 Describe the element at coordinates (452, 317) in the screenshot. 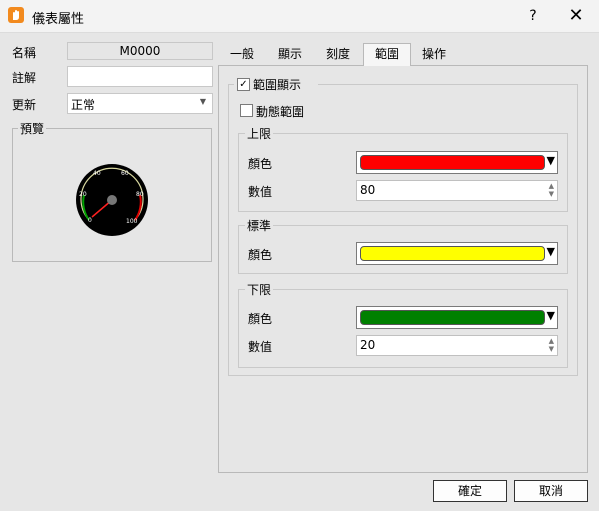

I see `lower-color-swatch` at that location.